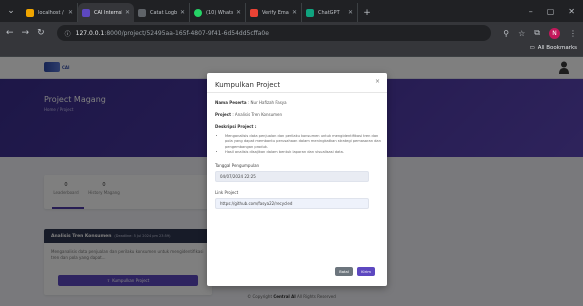  I want to click on globe-icon, so click(142, 12).